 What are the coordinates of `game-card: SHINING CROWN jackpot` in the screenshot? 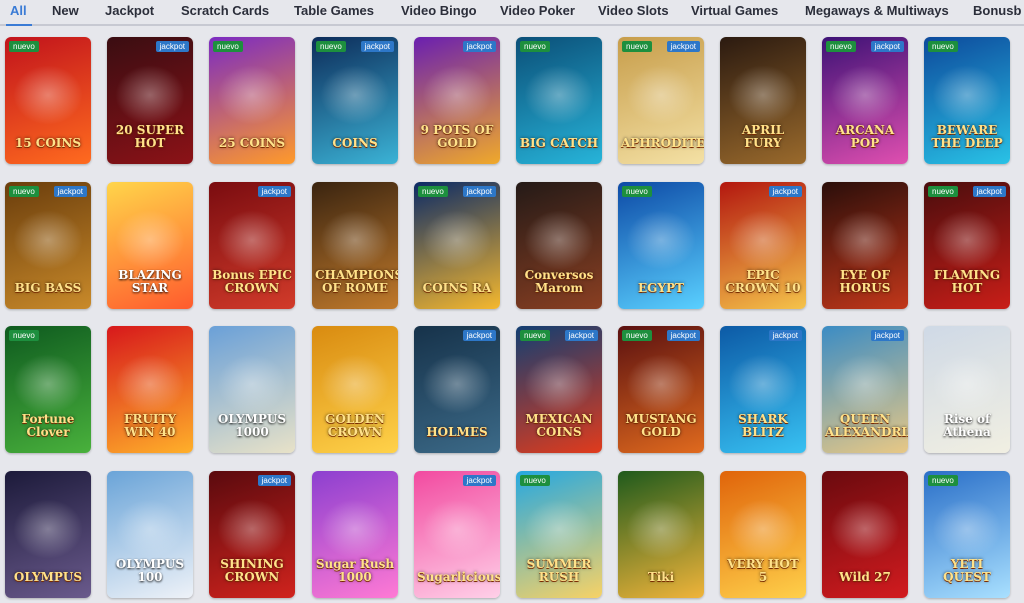 It's located at (252, 534).